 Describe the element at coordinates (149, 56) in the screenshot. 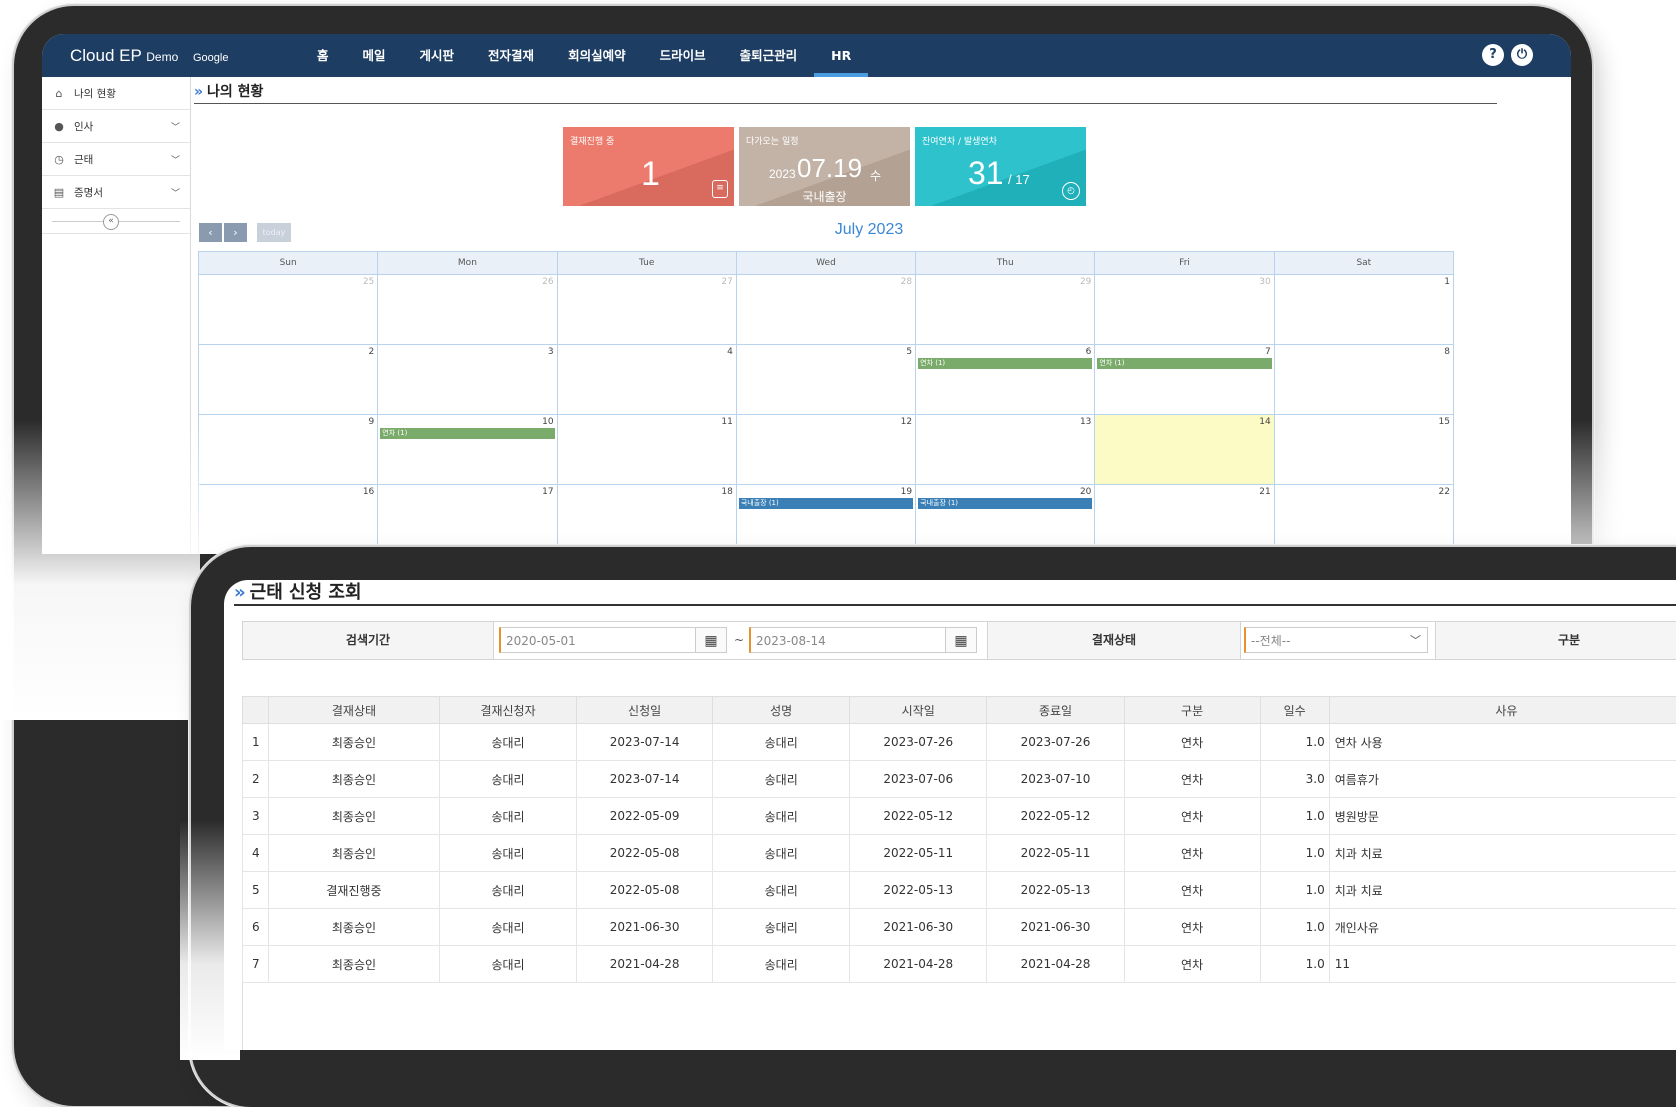

I see `brand-logo: Cloud EP Demo Google` at that location.